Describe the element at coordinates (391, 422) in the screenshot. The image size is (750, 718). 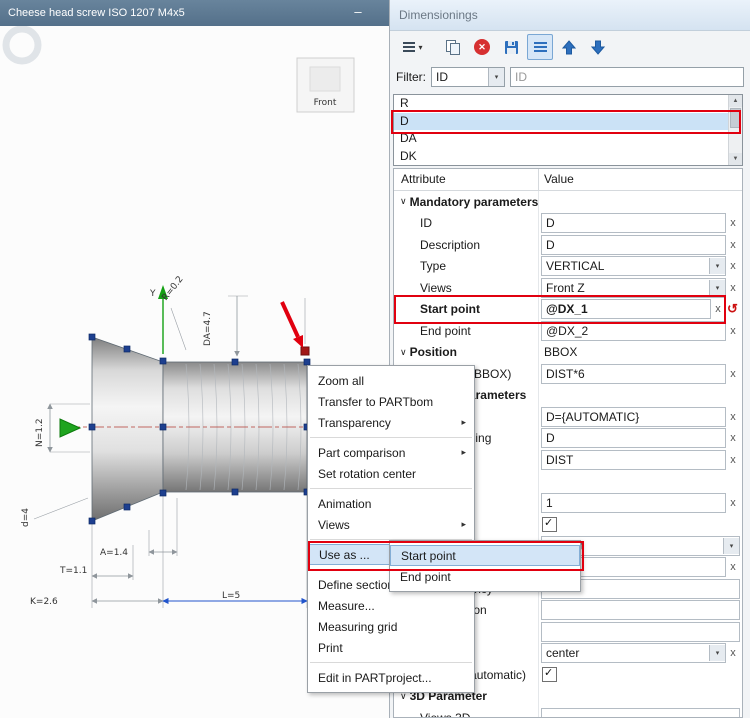
I see `menu-item: Transparency ▸` at that location.